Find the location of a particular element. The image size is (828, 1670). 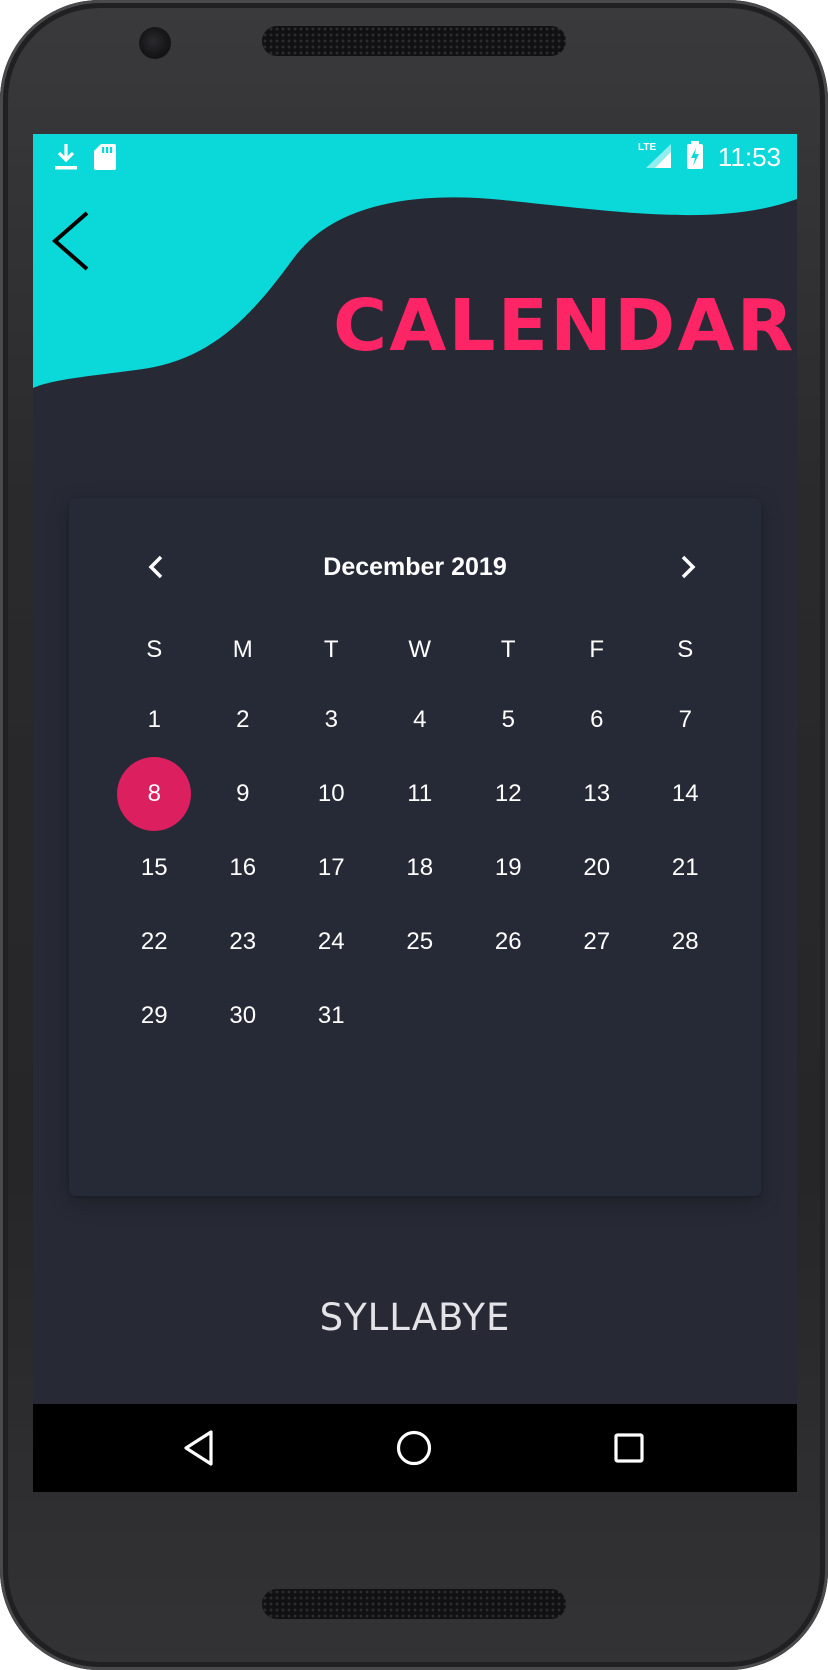

month-label: December 2019 is located at coordinates (415, 567).